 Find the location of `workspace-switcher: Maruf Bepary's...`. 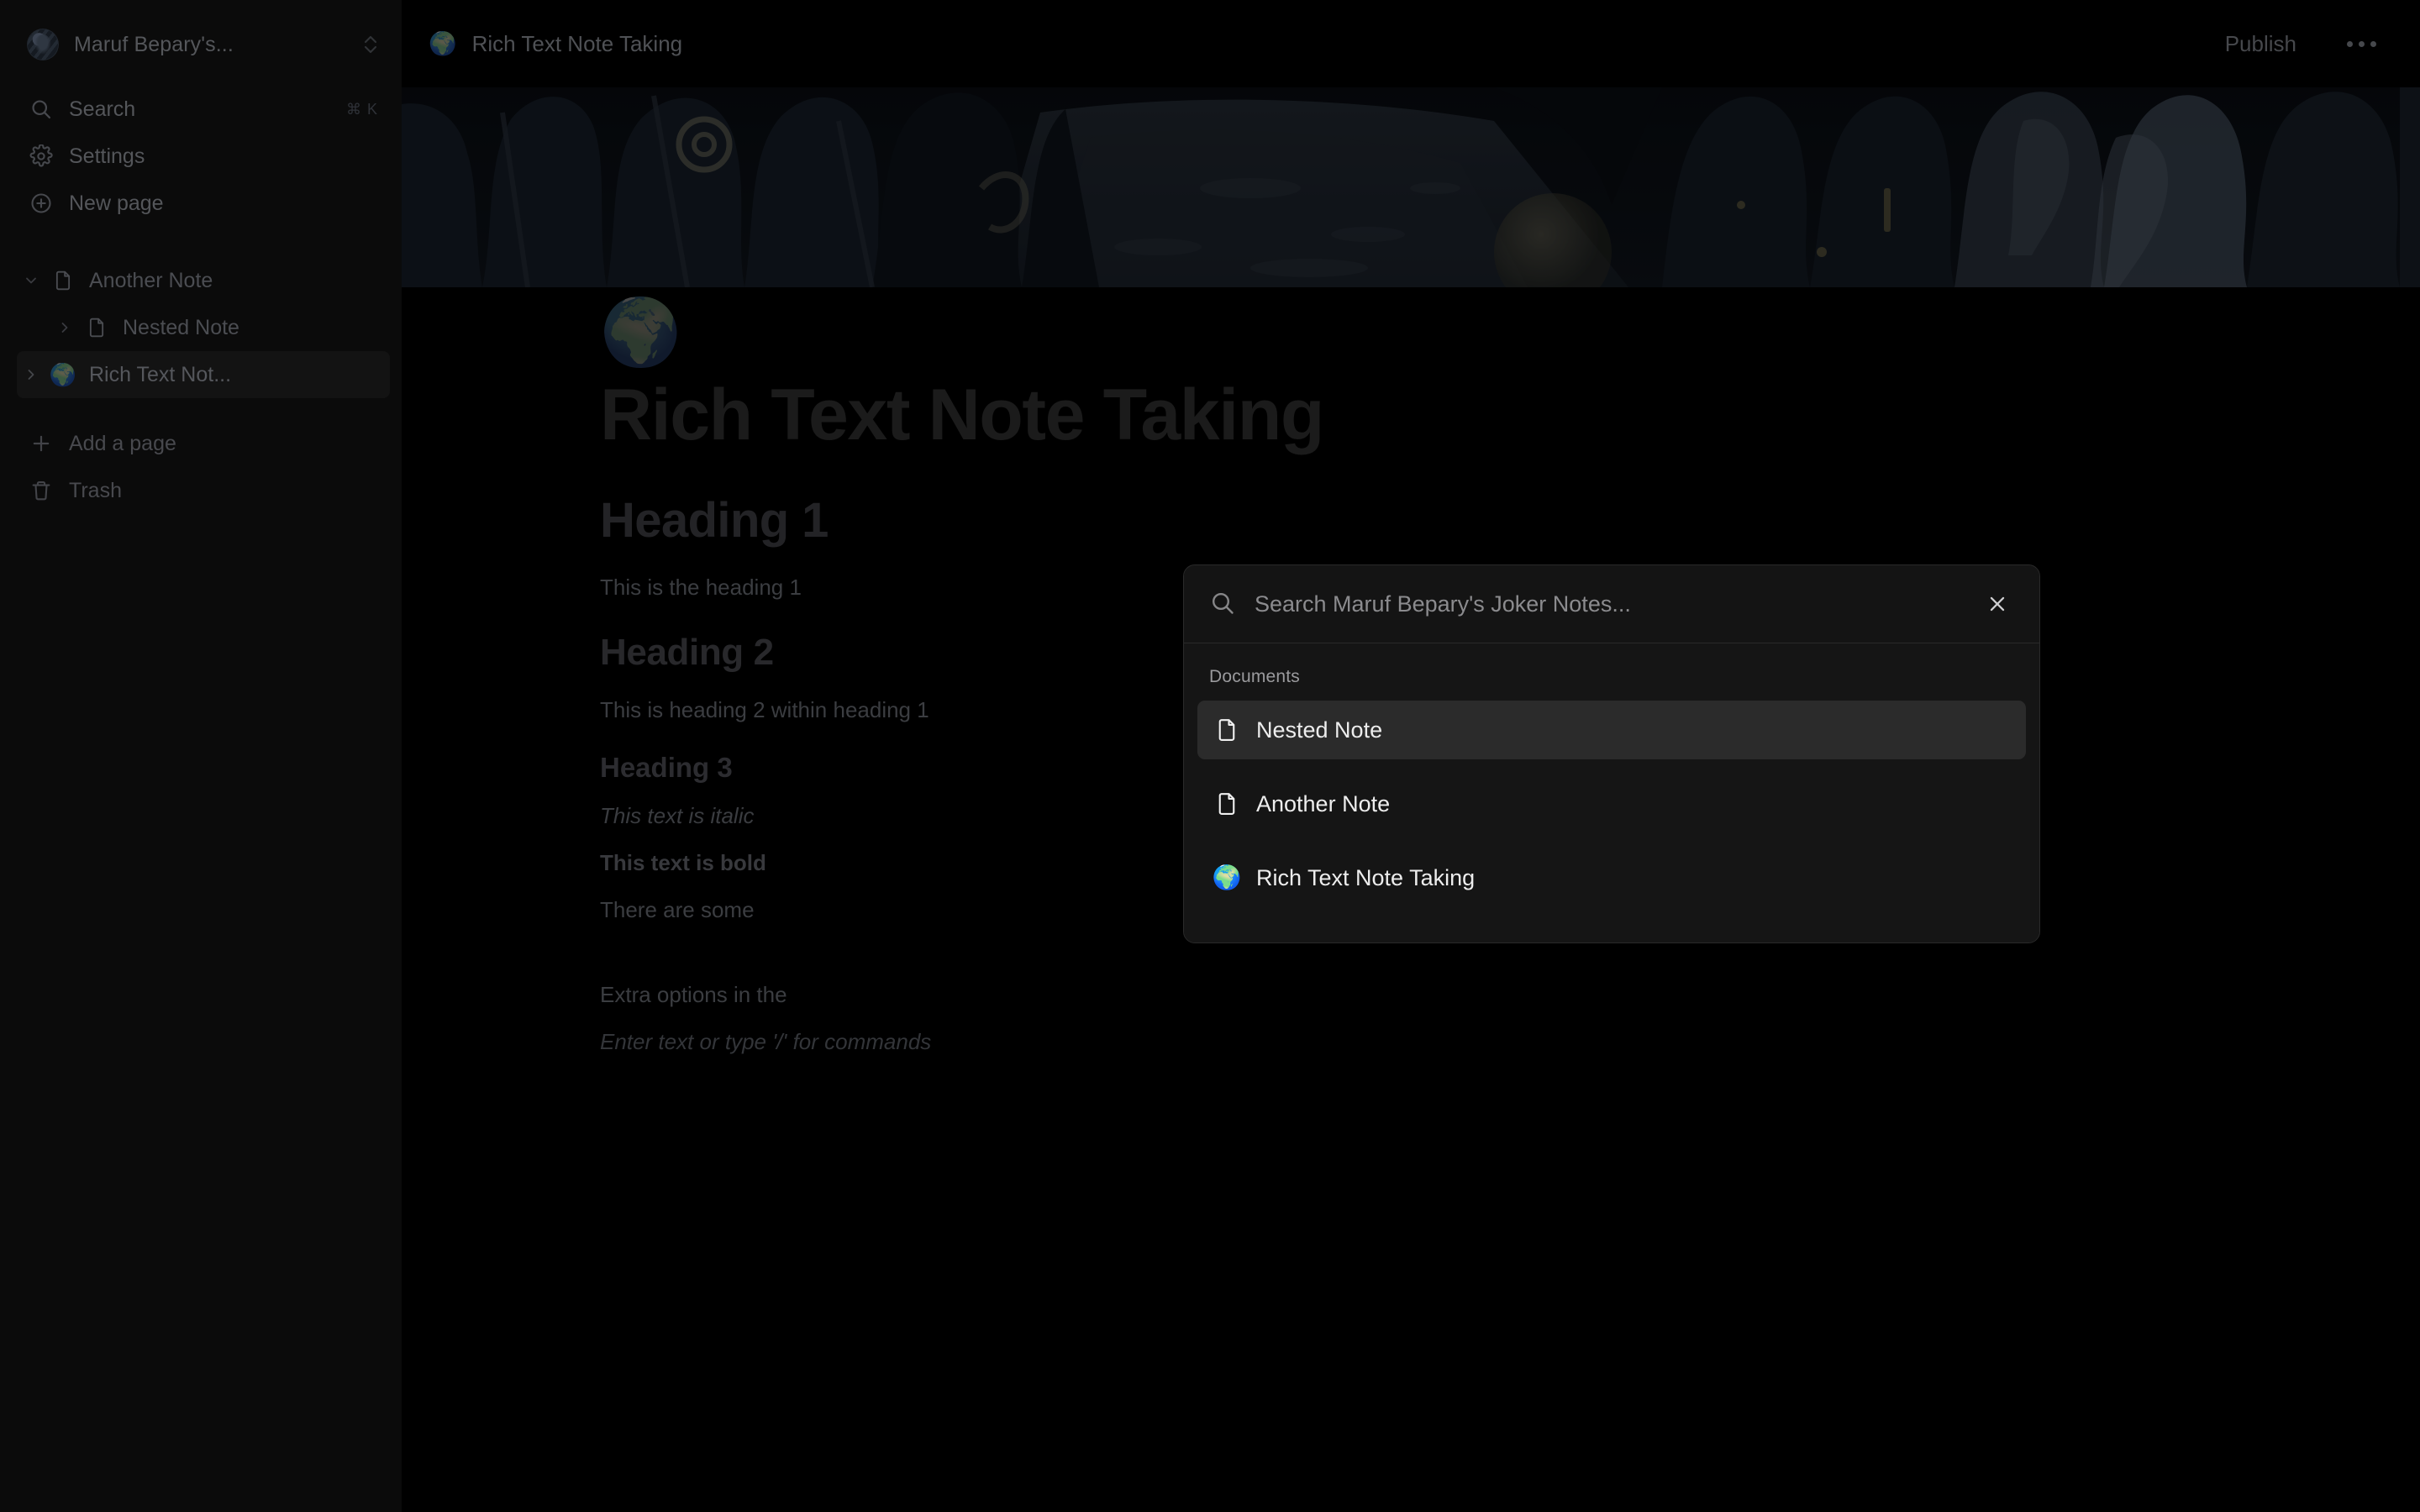

workspace-switcher: Maruf Bepary's... is located at coordinates (207, 44).